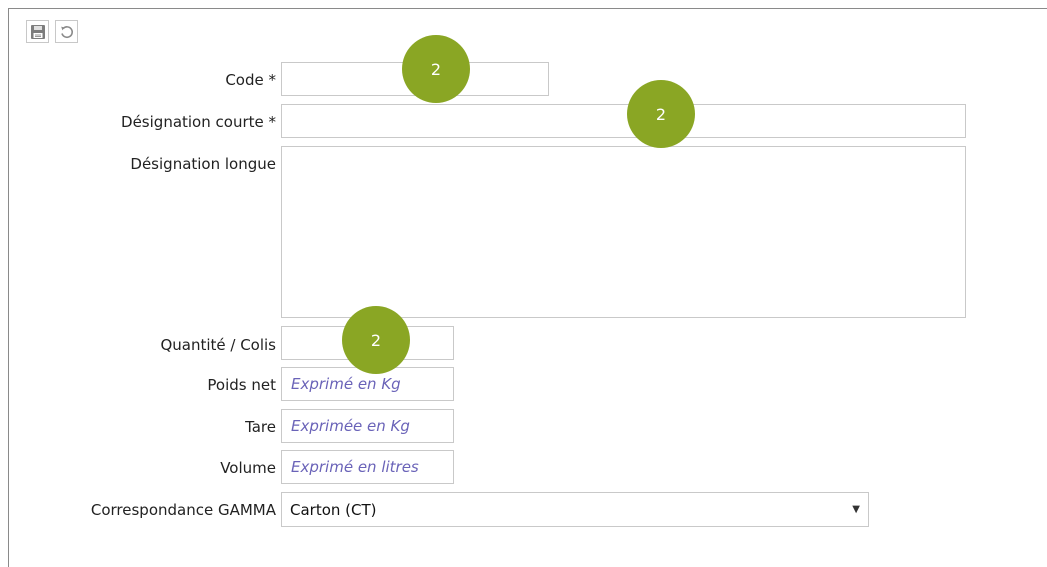 The height and width of the screenshot is (567, 1047). I want to click on net-weight-label: Poids net, so click(241, 385).